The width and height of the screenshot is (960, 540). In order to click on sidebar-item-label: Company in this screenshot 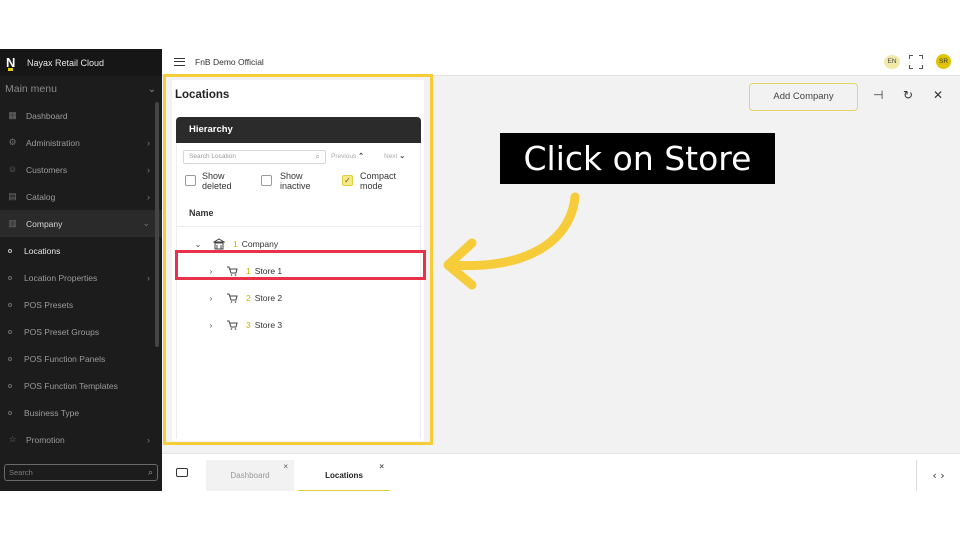, I will do `click(44, 223)`.